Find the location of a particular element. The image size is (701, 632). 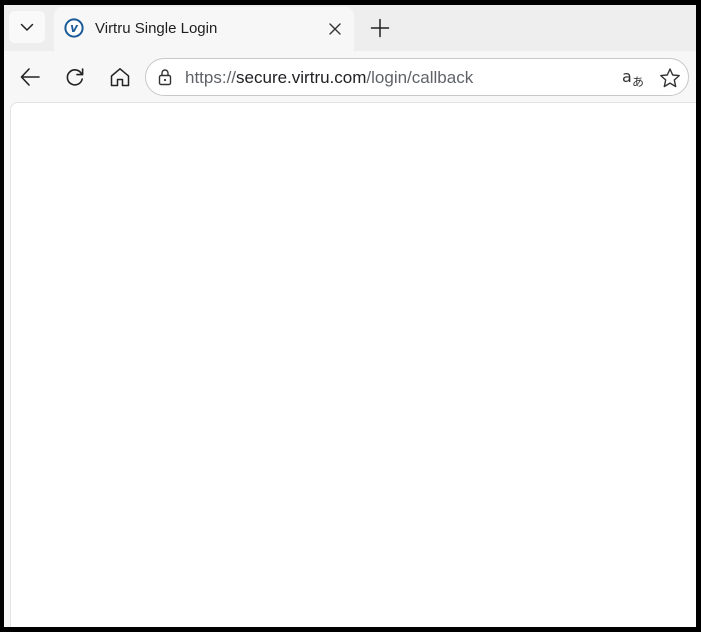

close-icon is located at coordinates (335, 29).